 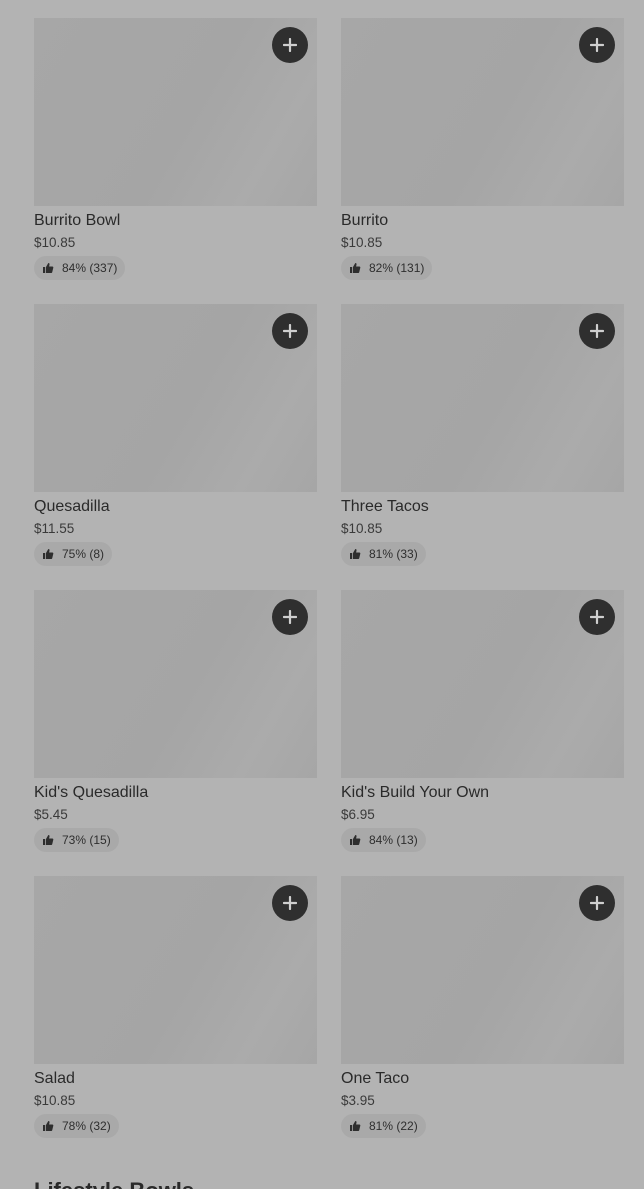 What do you see at coordinates (86, 840) in the screenshot?
I see `rating-text: 73% (15)` at bounding box center [86, 840].